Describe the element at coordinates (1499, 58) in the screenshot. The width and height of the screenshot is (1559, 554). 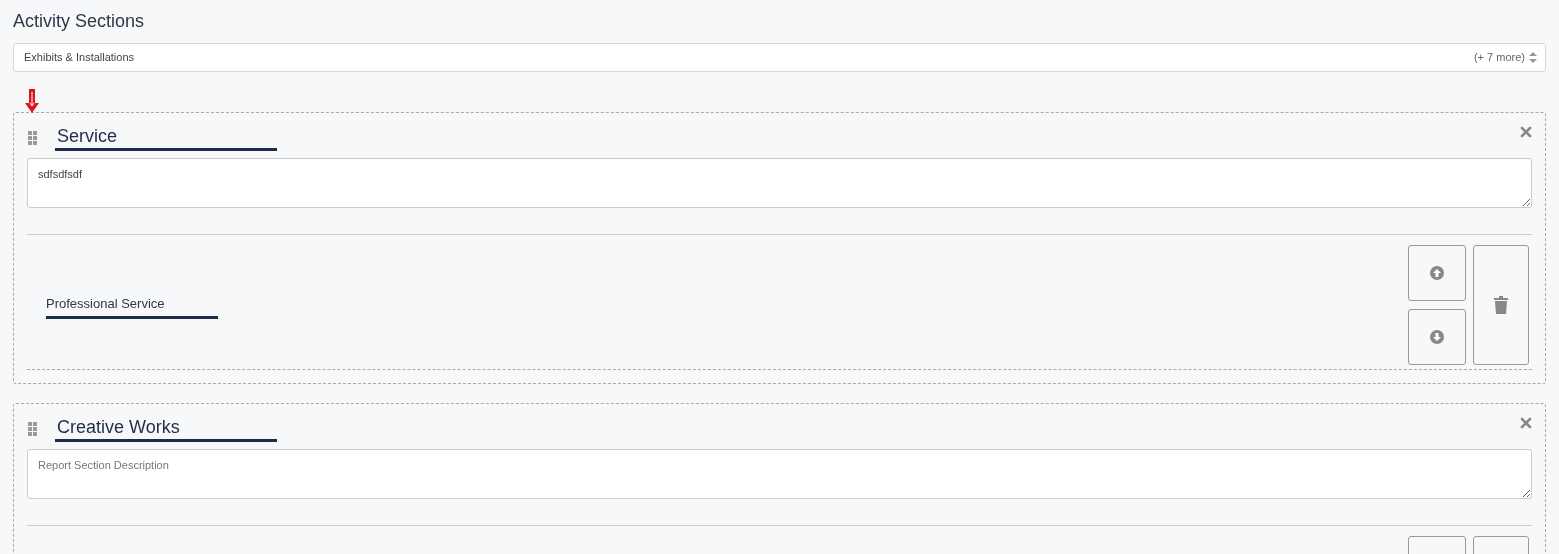
I see `more-count: (+ 7 more)` at that location.